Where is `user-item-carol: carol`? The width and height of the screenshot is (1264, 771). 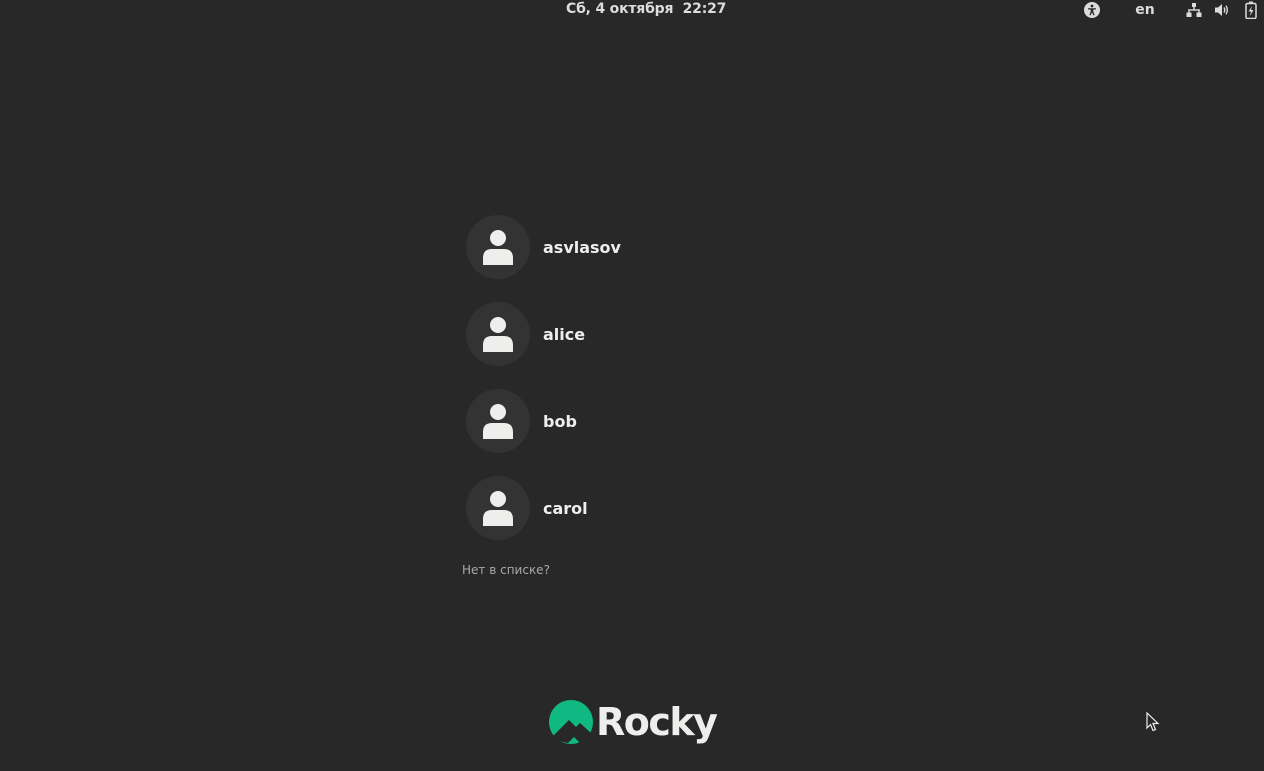 user-item-carol: carol is located at coordinates (636, 508).